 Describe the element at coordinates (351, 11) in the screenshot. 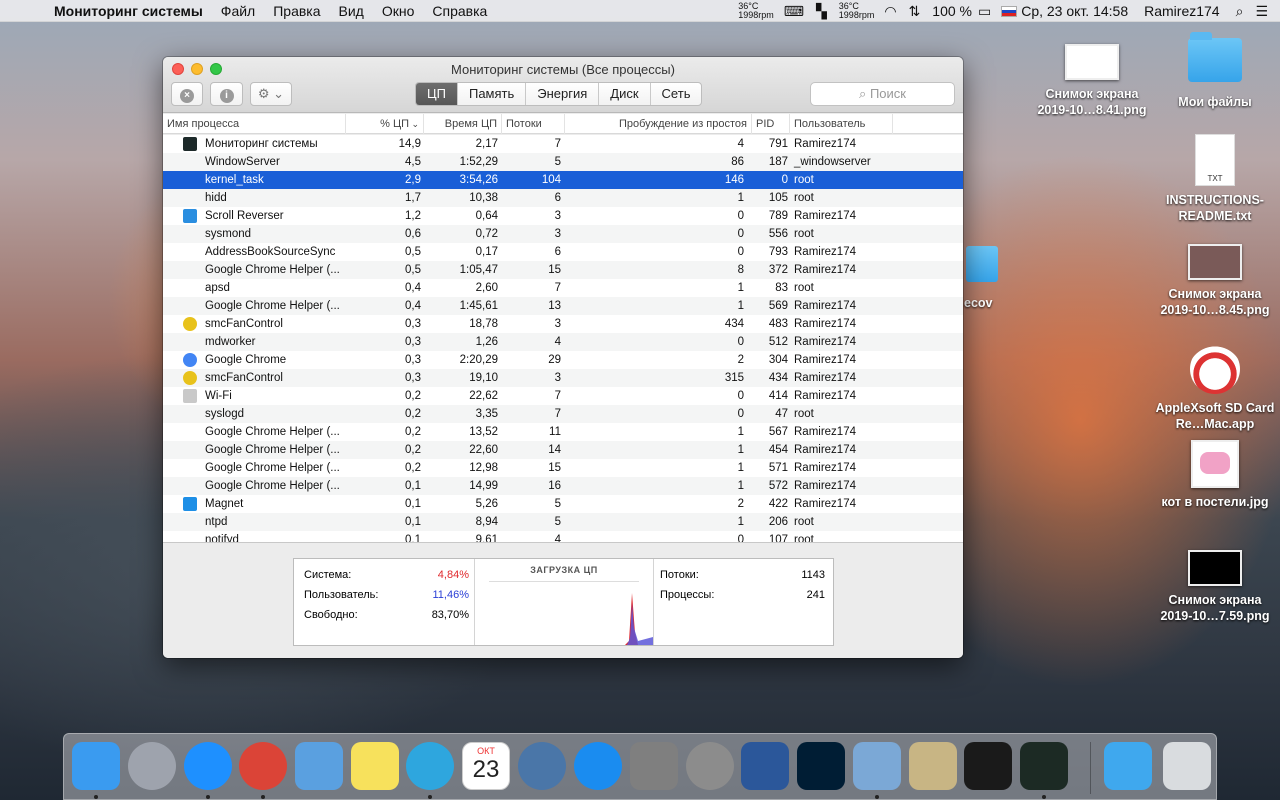

I see `menu-view: Вид` at that location.